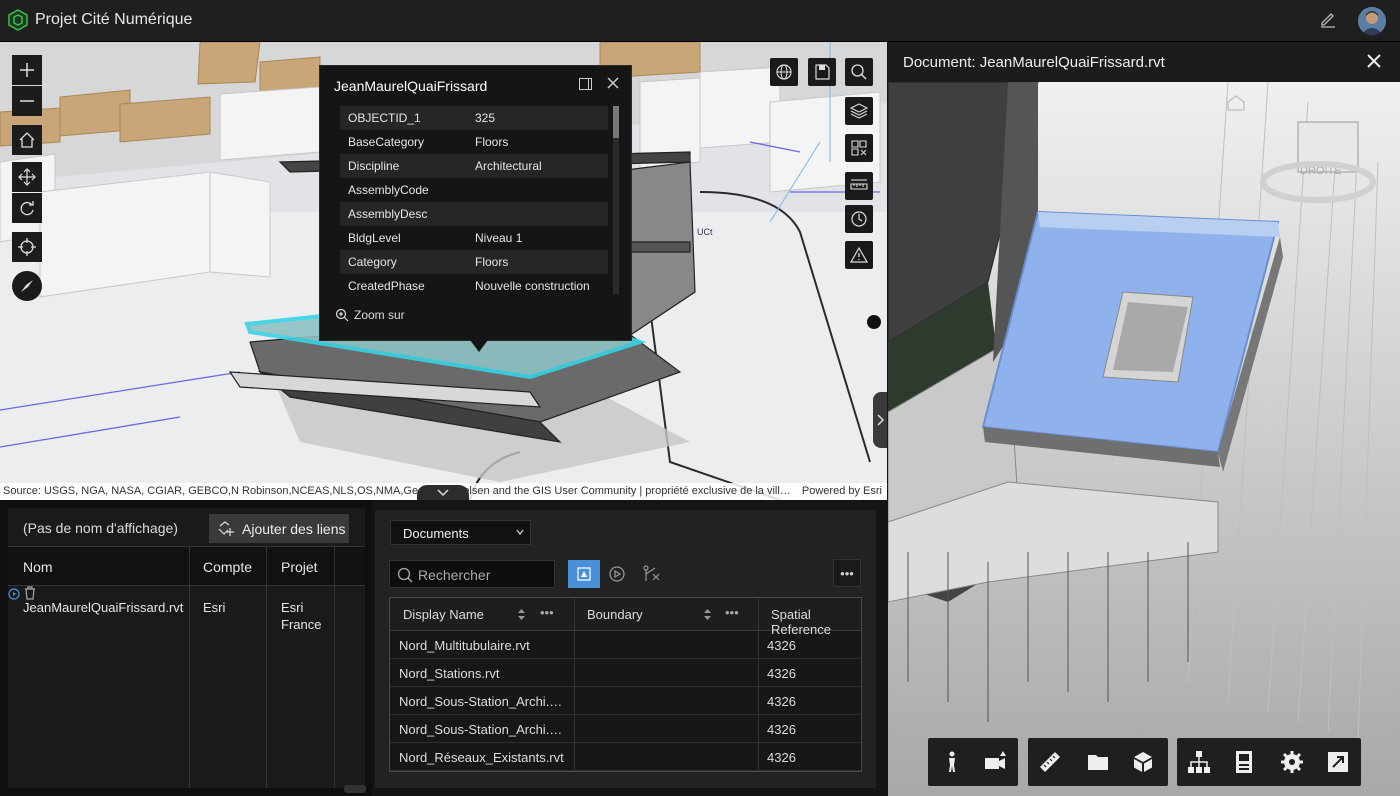  What do you see at coordinates (625, 645) in the screenshot?
I see `table-row: Nord_Multitubulaire.rvt 4326` at bounding box center [625, 645].